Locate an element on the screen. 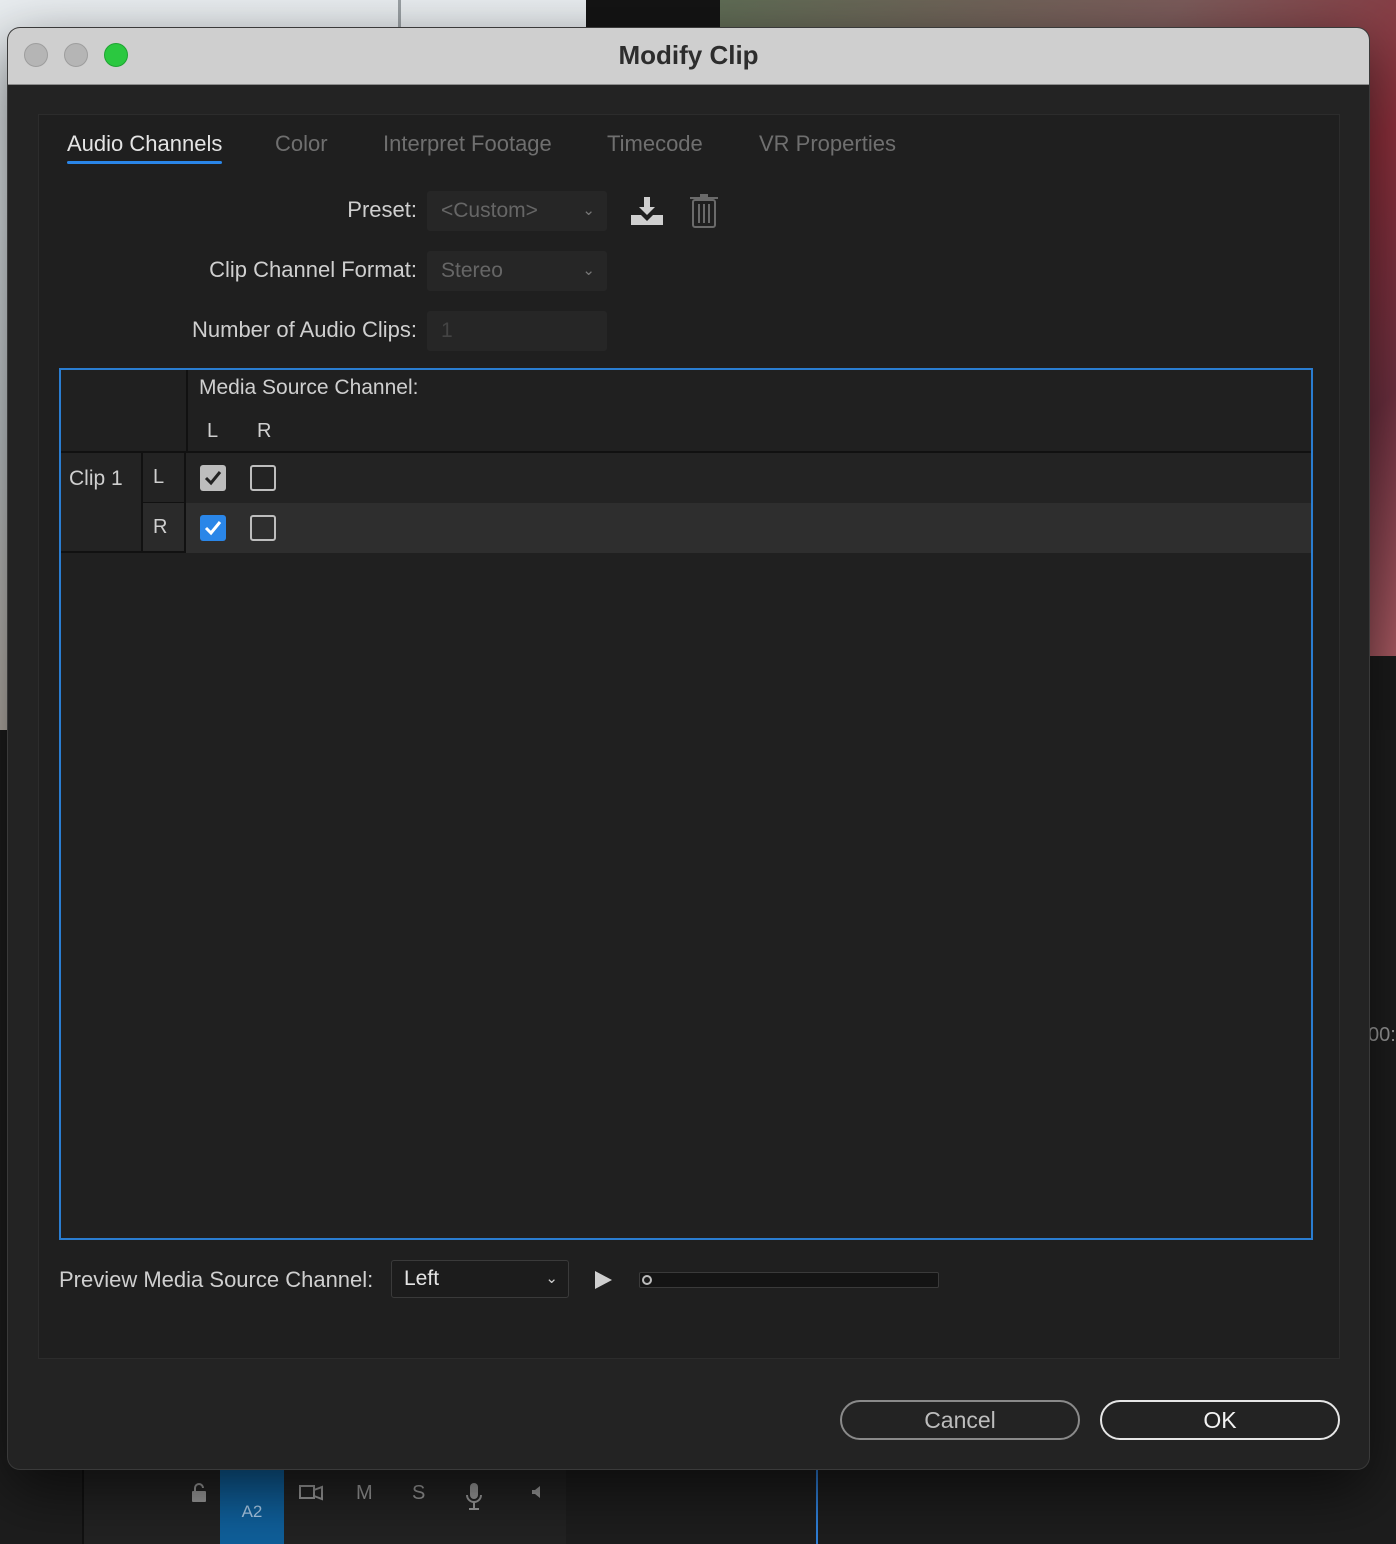 The width and height of the screenshot is (1396, 1544). checkbox-r-source-r is located at coordinates (263, 528).